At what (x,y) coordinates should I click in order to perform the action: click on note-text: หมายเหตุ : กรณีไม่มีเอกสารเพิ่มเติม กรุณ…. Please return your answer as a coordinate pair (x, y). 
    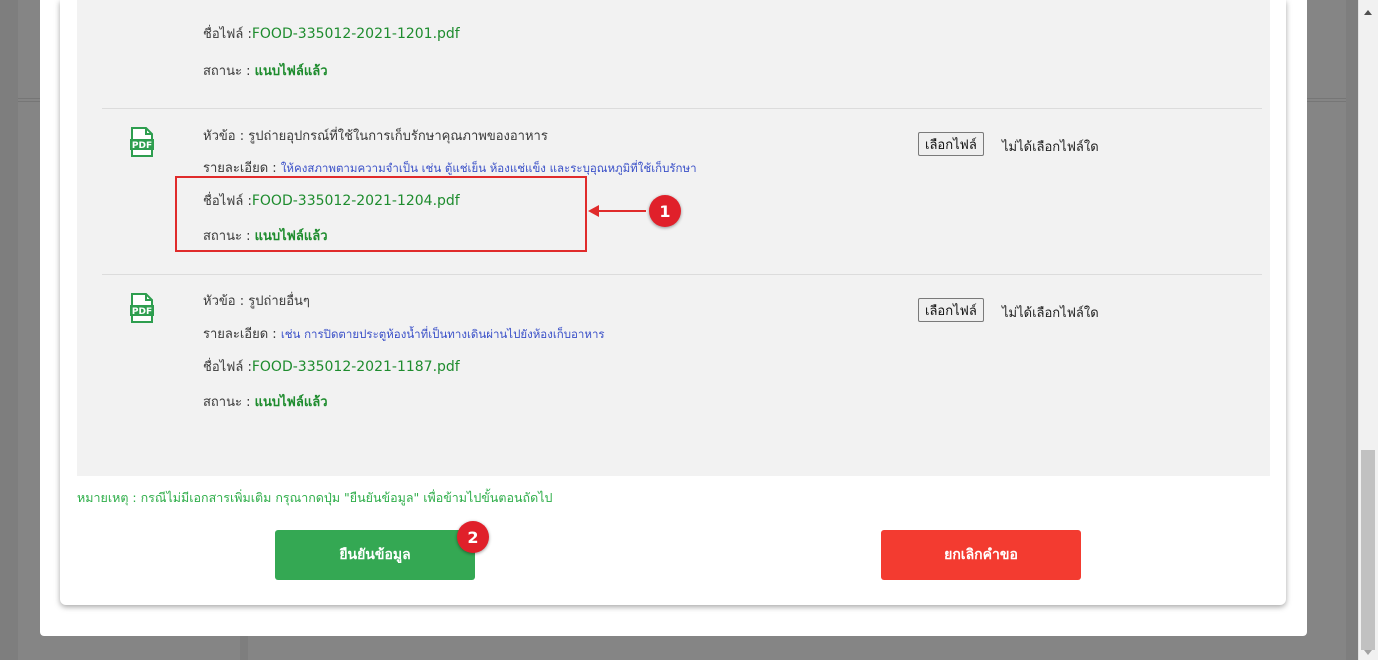
    Looking at the image, I should click on (315, 497).